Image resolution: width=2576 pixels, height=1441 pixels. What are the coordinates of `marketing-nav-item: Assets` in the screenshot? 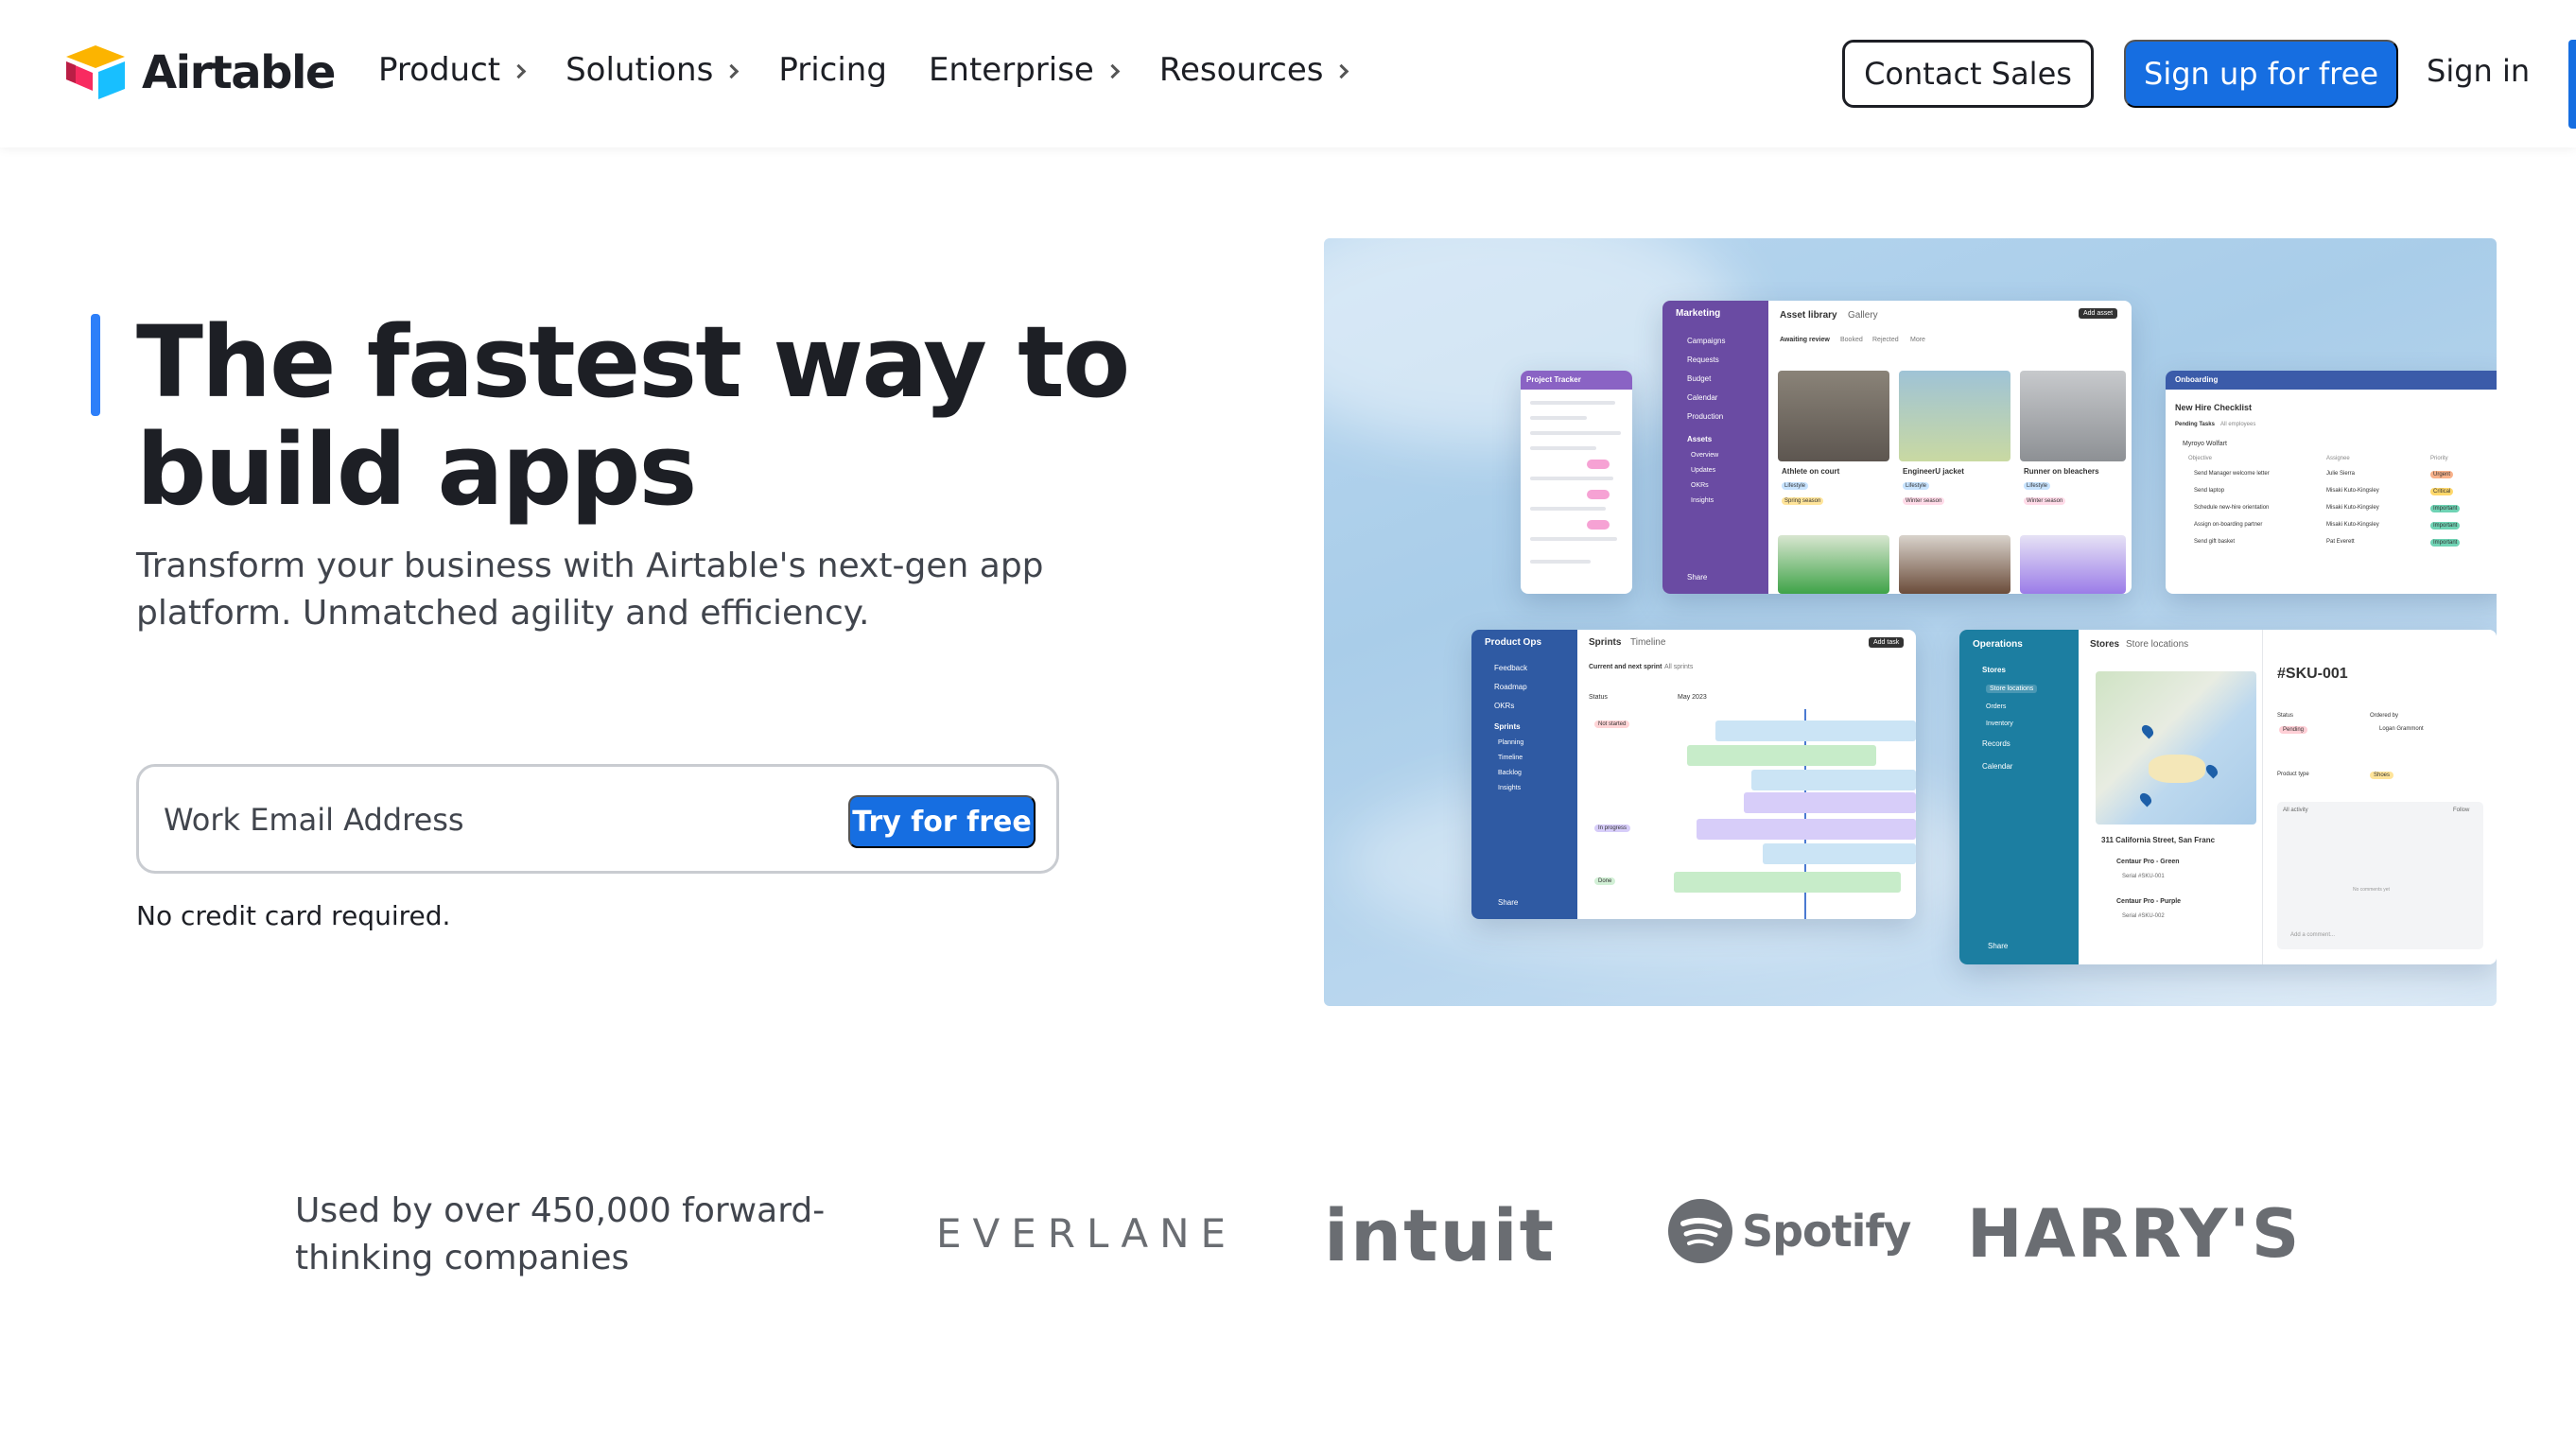 It's located at (1700, 439).